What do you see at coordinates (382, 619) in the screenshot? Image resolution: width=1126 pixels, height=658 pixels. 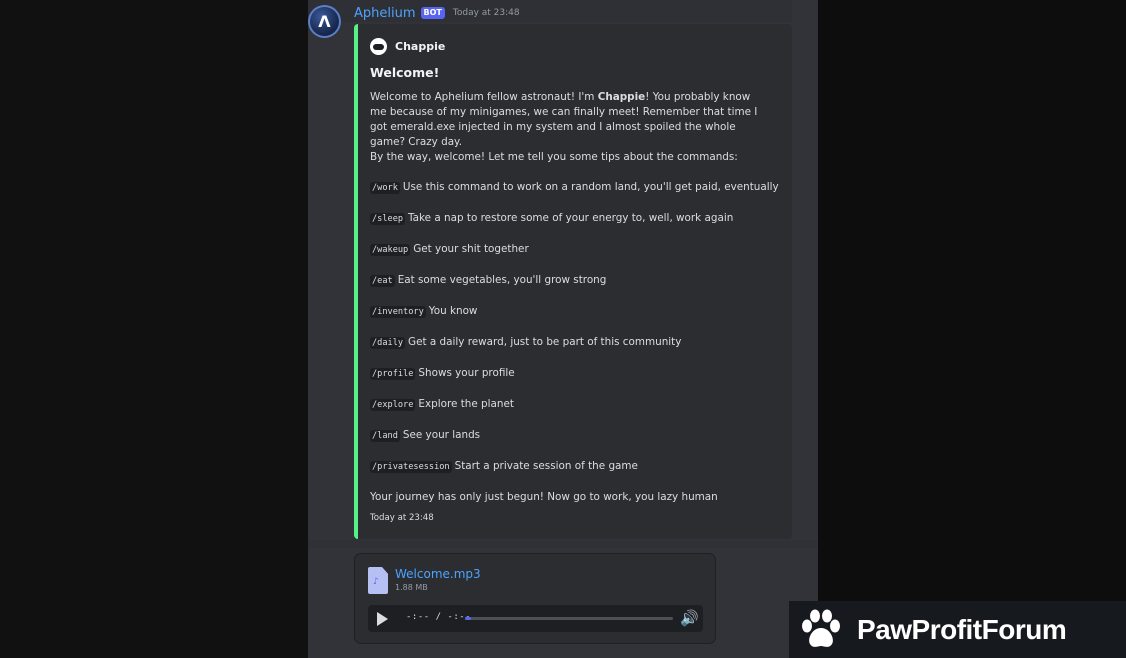 I see `play-icon` at bounding box center [382, 619].